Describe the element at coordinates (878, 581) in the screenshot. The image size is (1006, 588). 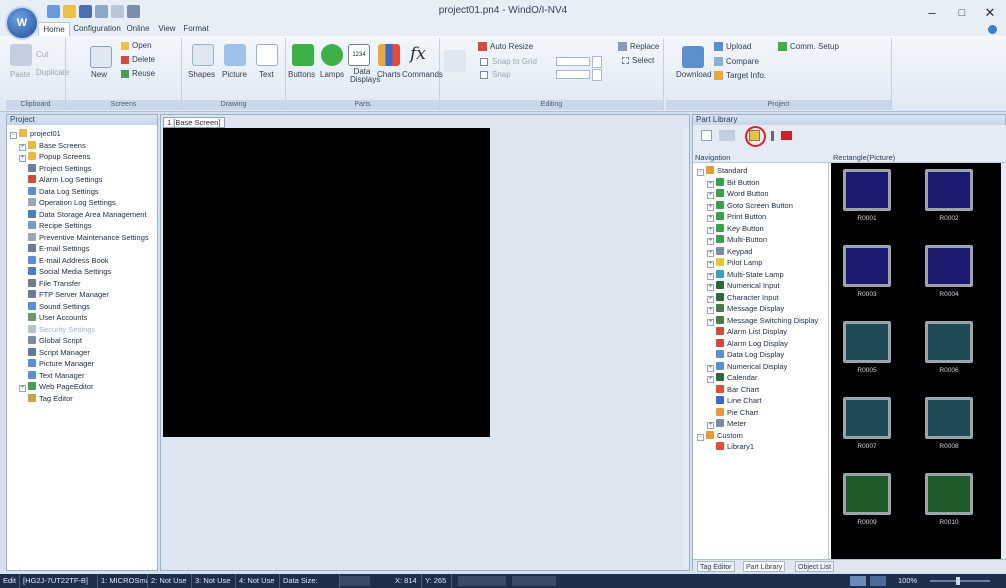
I see `grid-view-icon` at that location.